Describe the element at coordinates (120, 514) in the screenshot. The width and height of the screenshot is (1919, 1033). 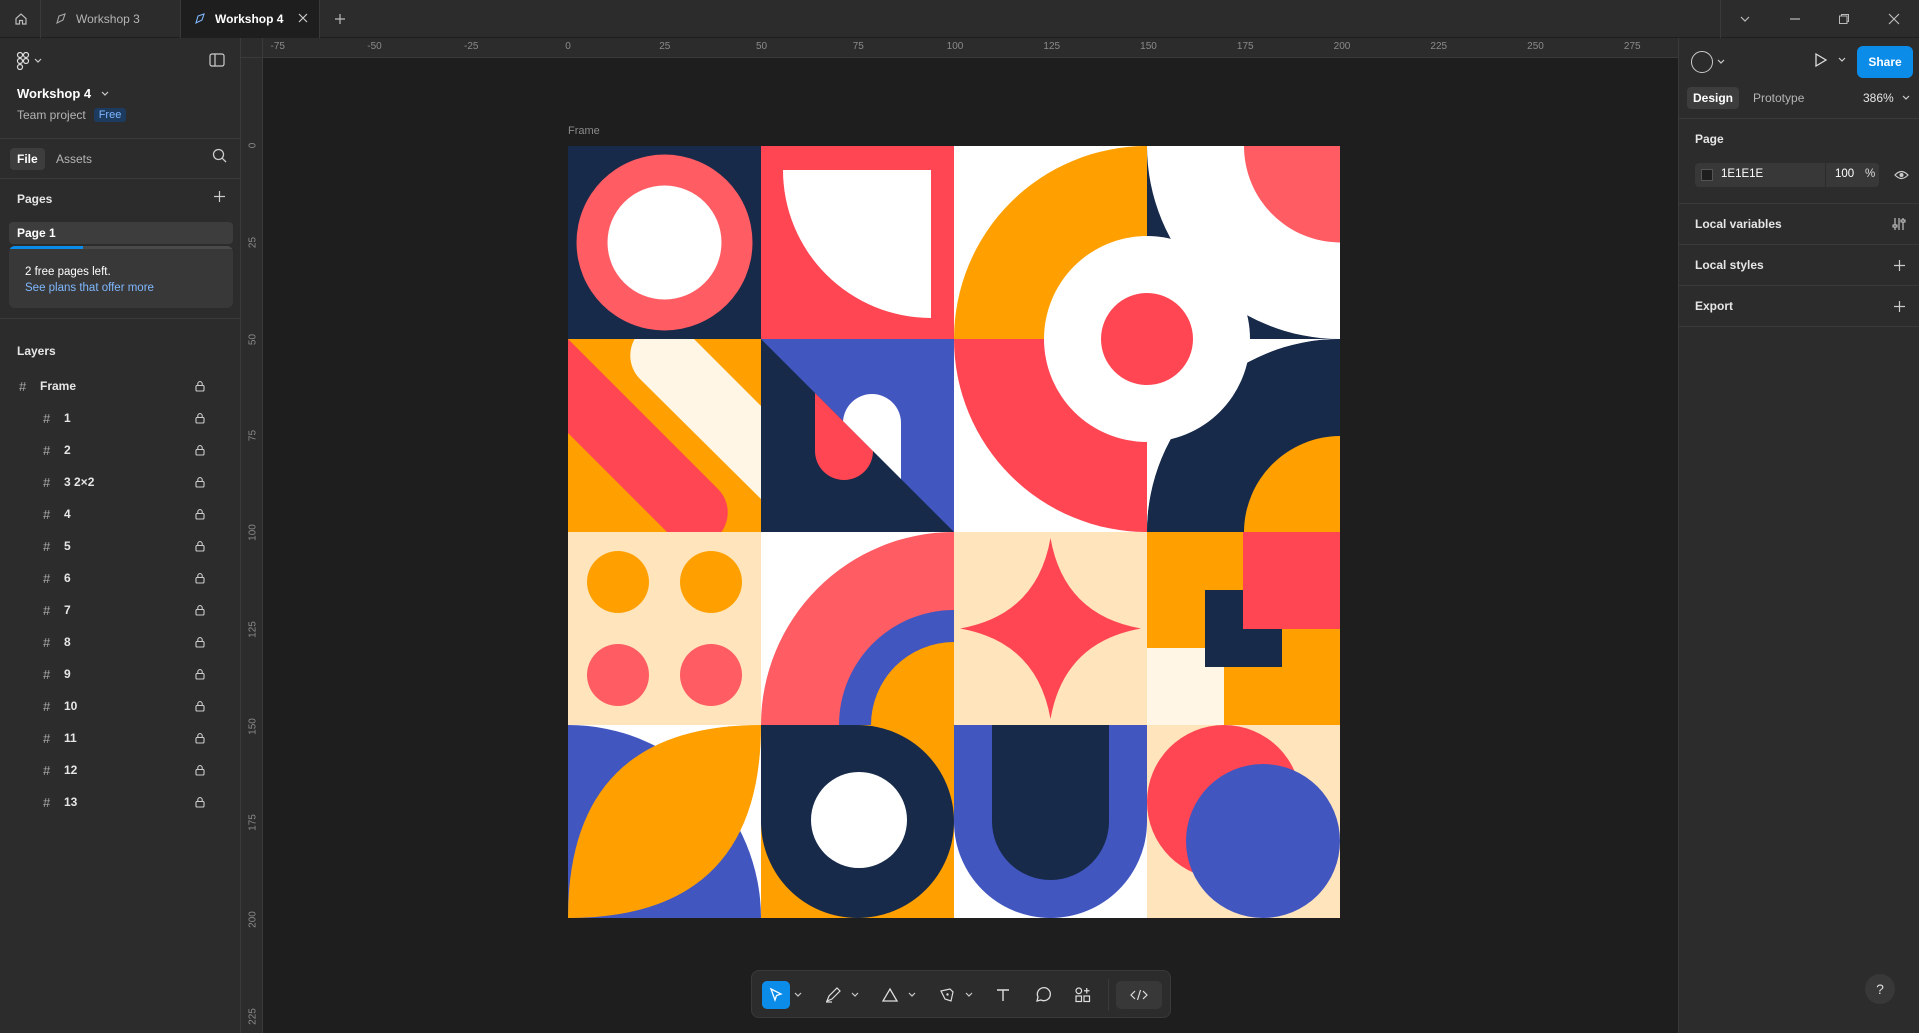
I see `layer-item: #4` at that location.